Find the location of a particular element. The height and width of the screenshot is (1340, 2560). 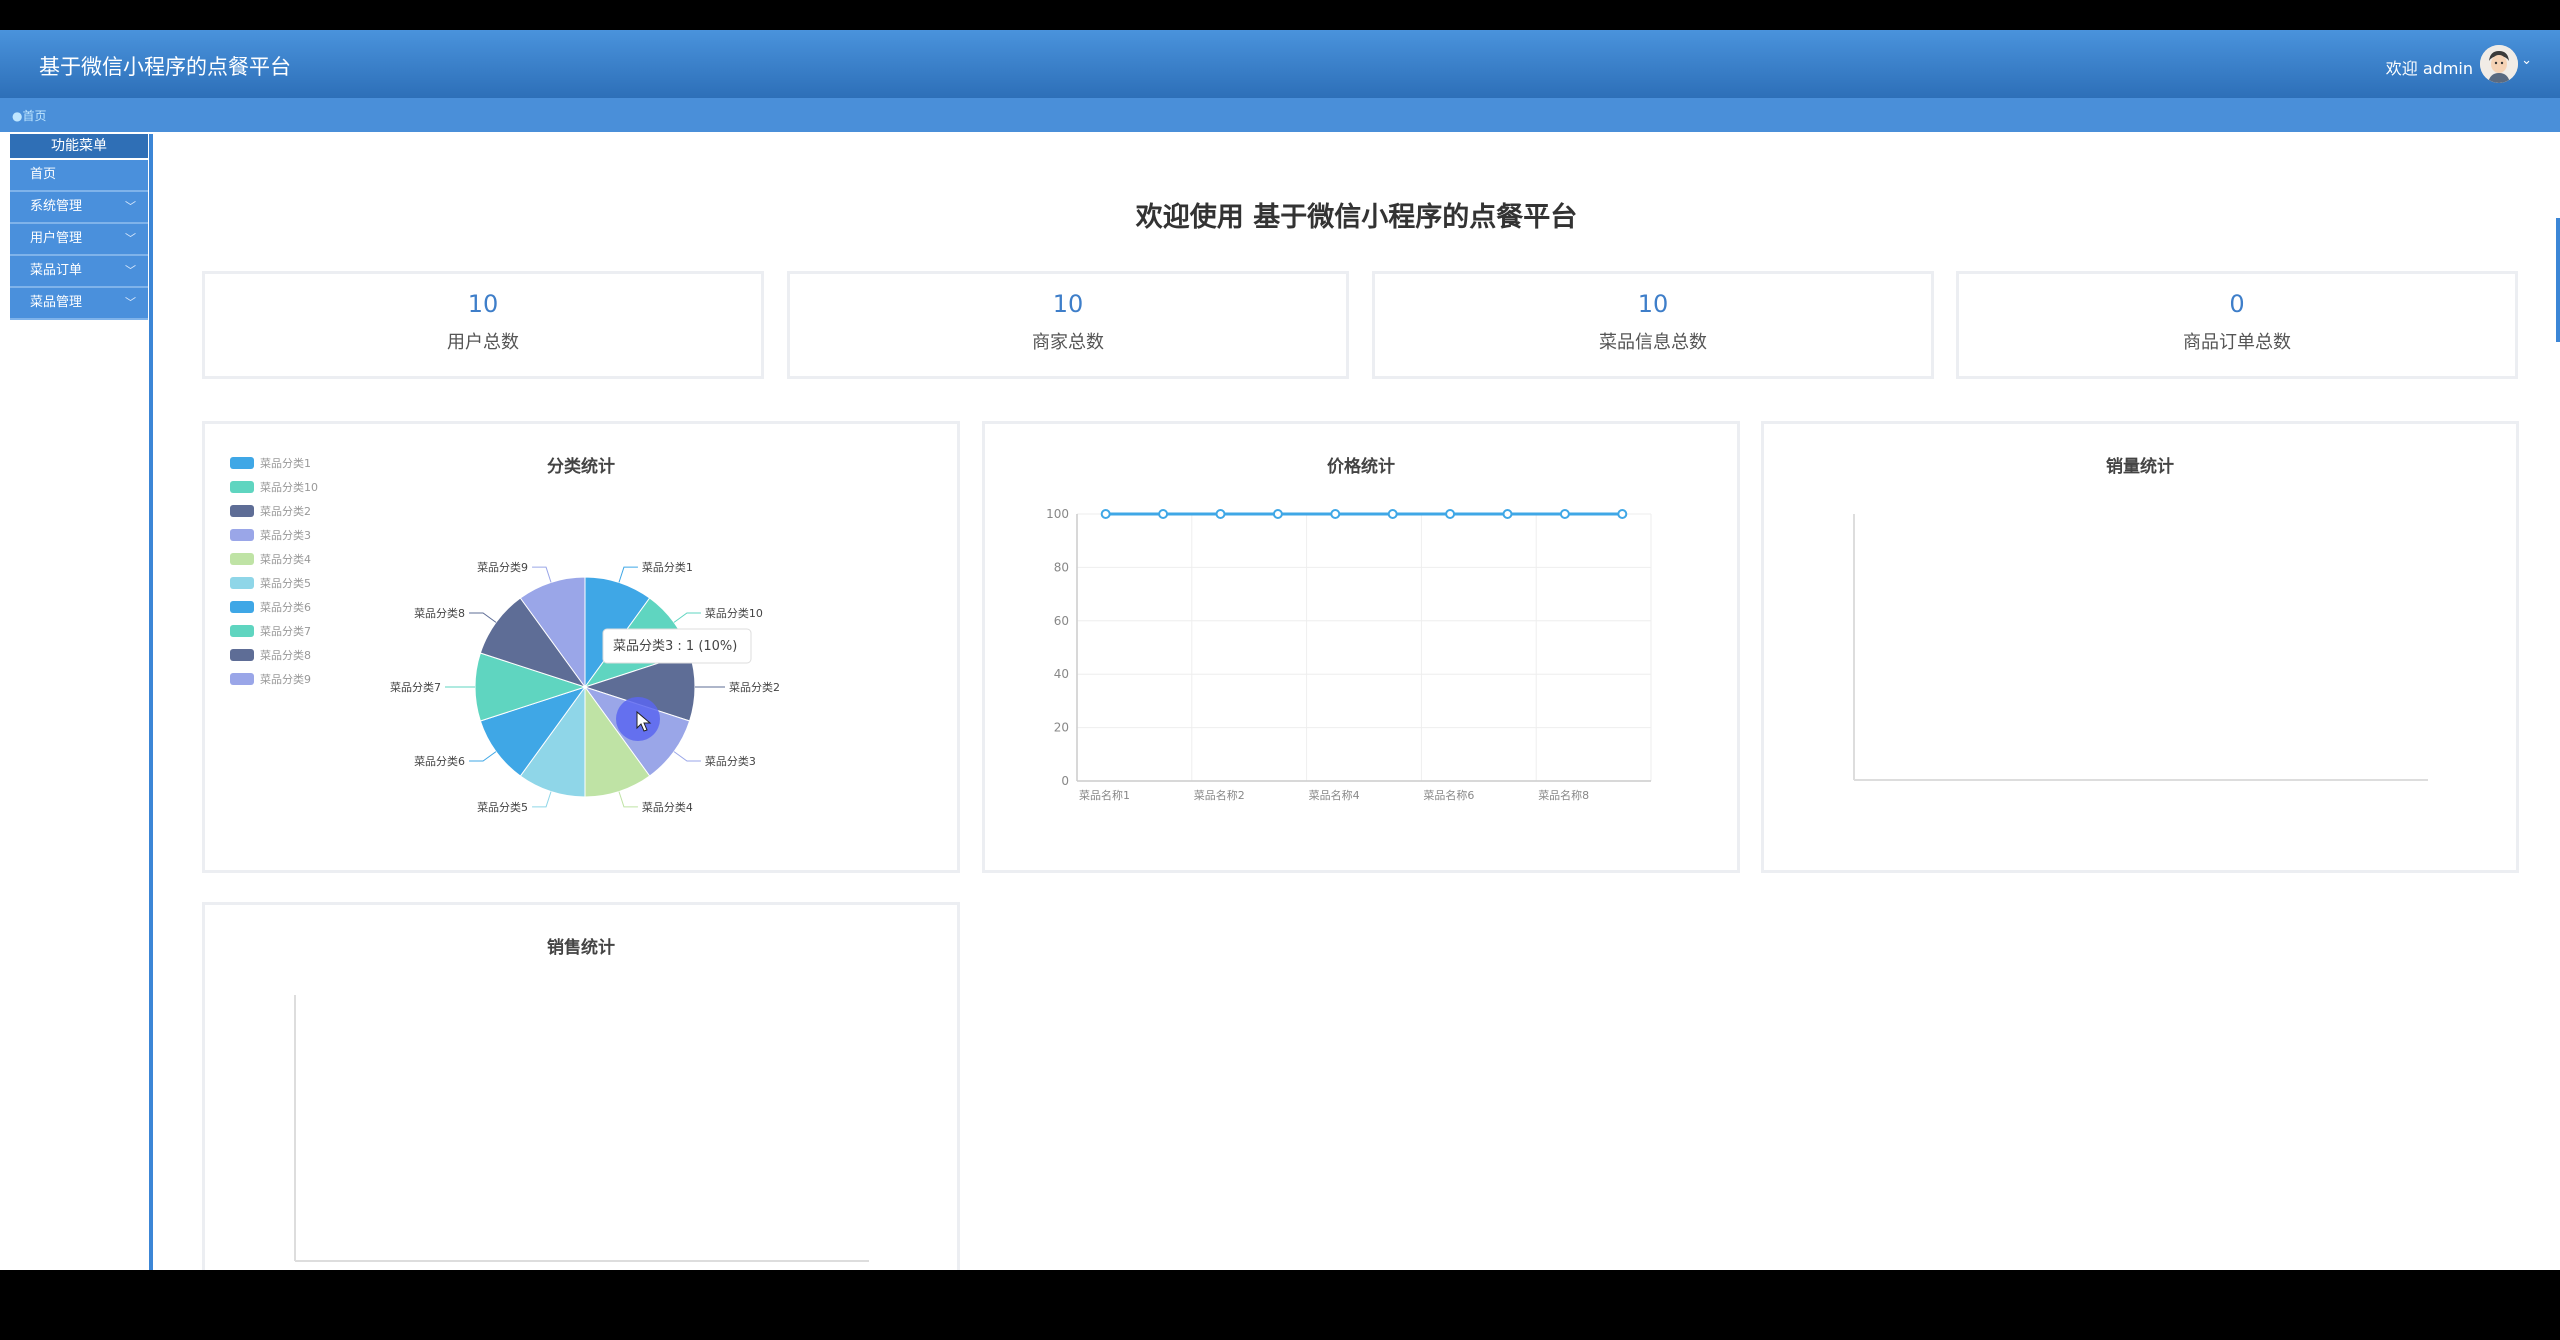

legend-label: 菜品分类2 is located at coordinates (285, 511).